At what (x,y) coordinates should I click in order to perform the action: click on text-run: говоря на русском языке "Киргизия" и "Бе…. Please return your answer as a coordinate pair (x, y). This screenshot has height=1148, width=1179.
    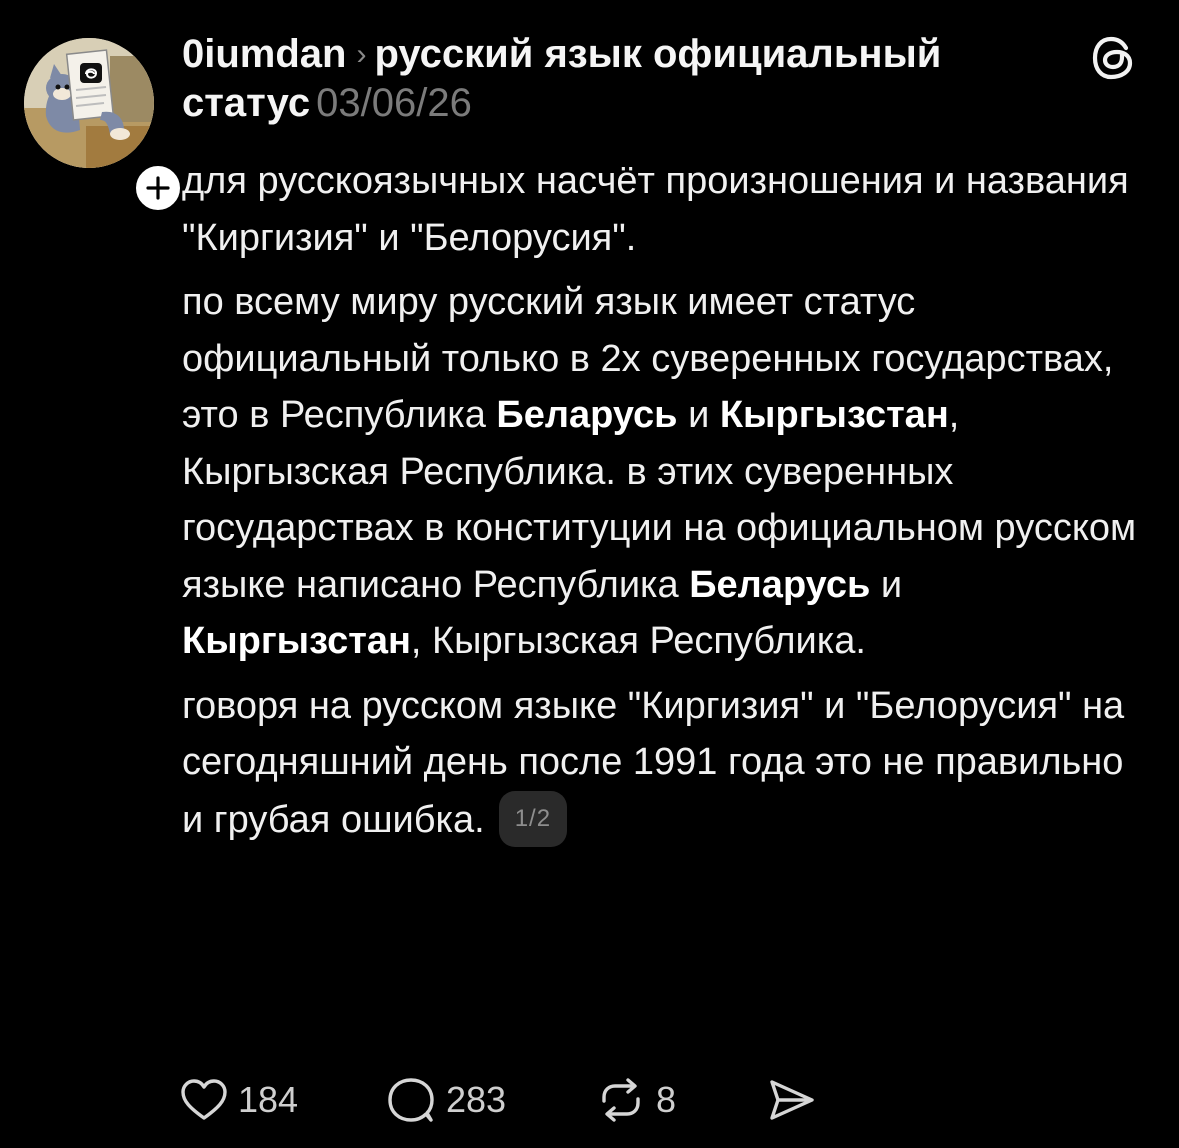
    Looking at the image, I should click on (653, 762).